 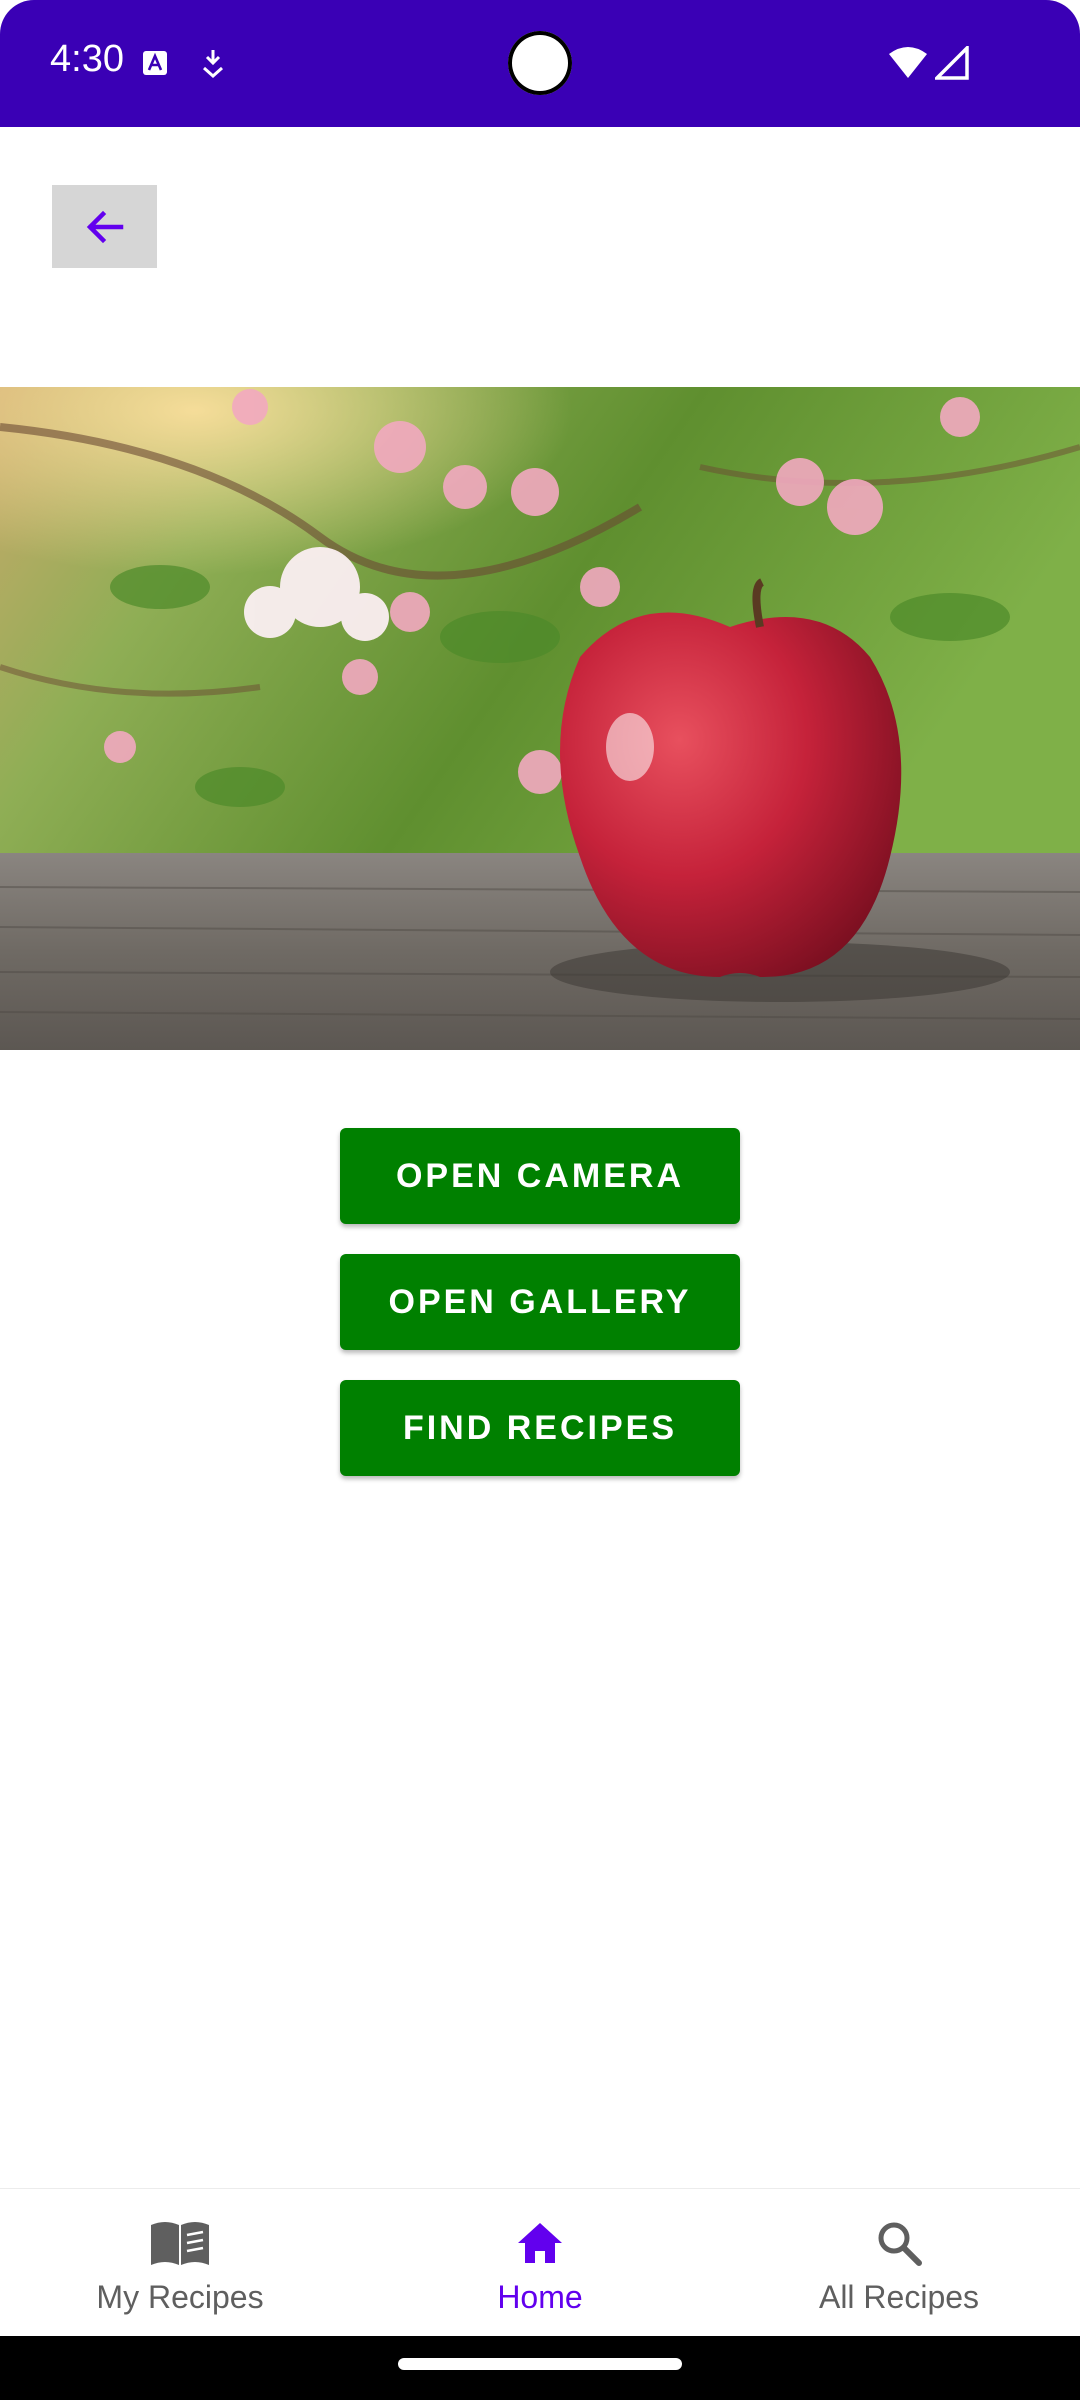 What do you see at coordinates (540, 2297) in the screenshot?
I see `nav-label-home: Home` at bounding box center [540, 2297].